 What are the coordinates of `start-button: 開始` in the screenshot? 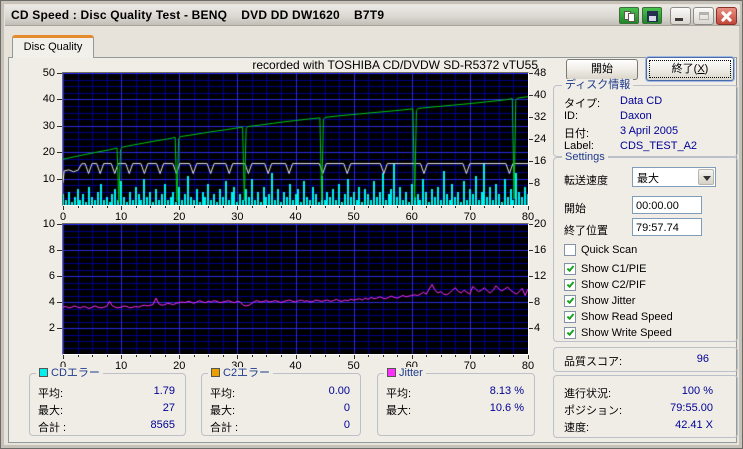 It's located at (602, 69).